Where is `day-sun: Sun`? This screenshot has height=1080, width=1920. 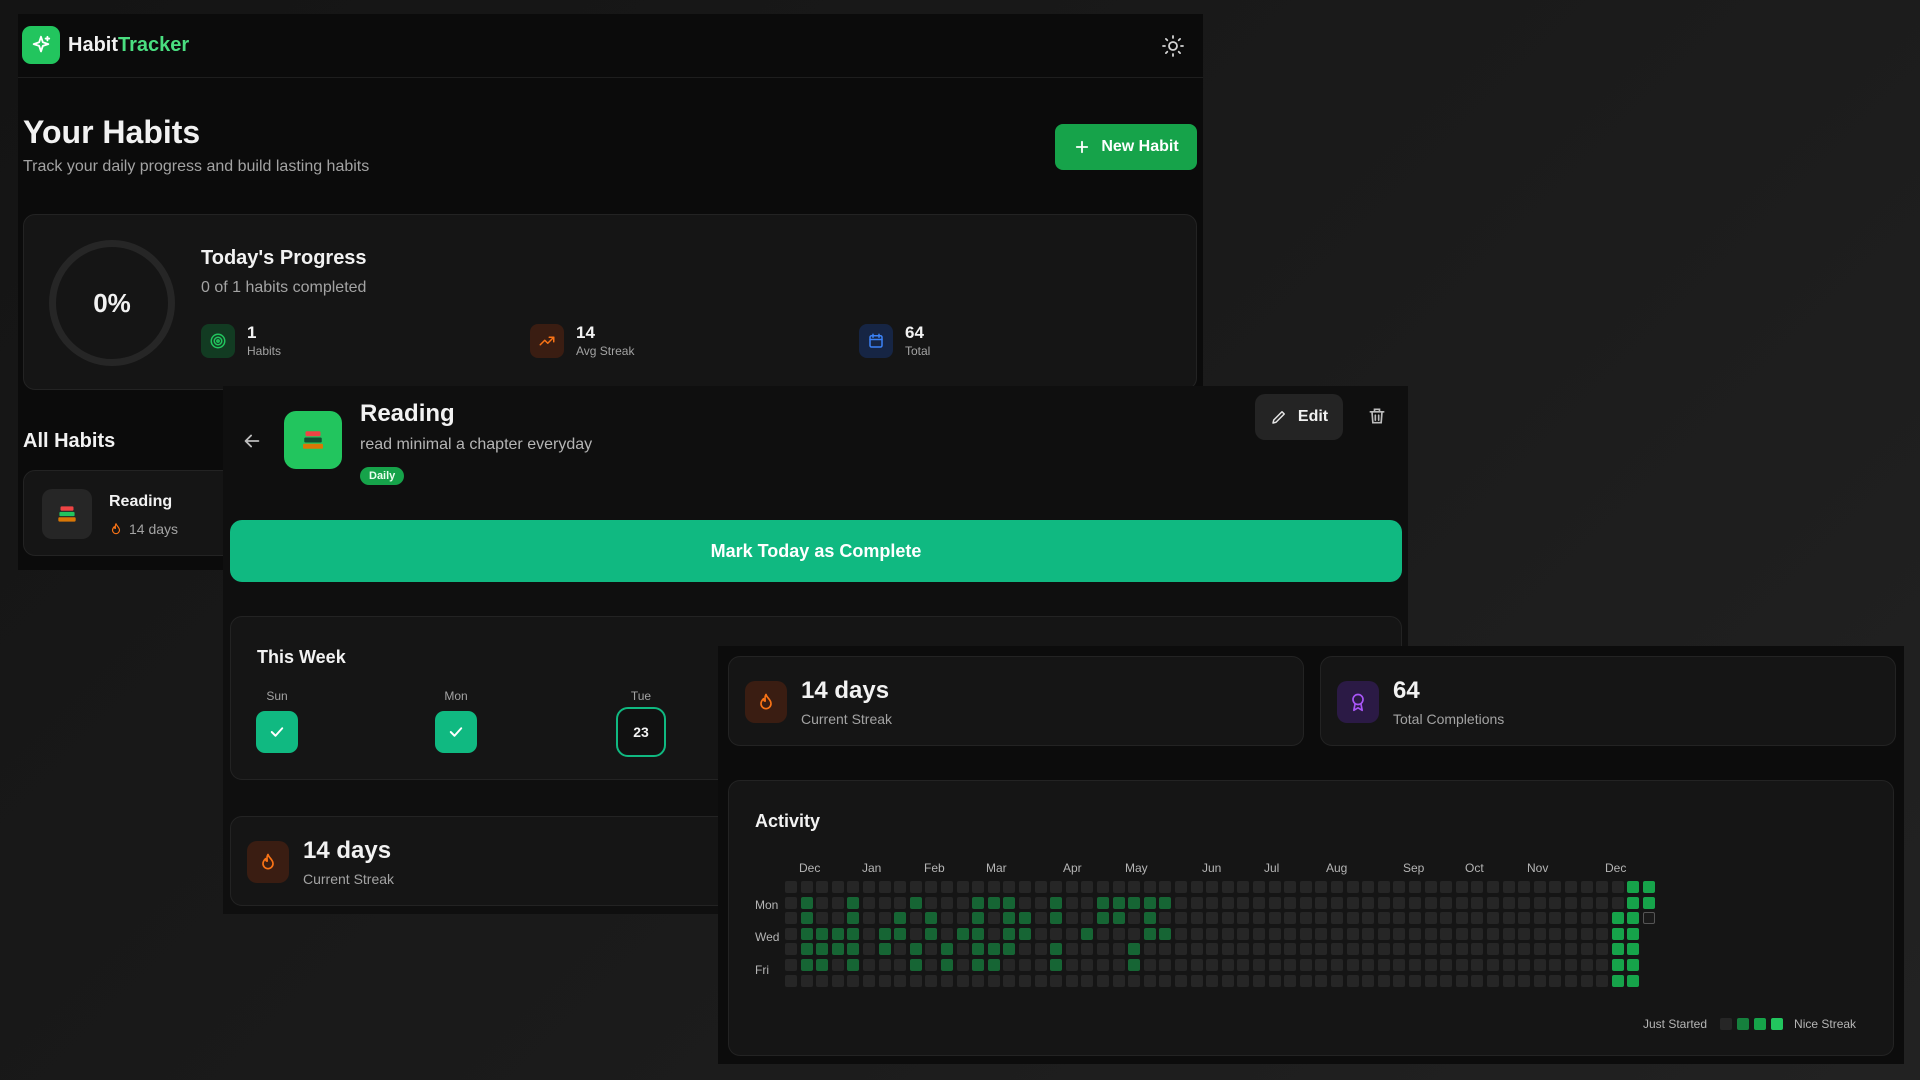
day-sun: Sun is located at coordinates (277, 721).